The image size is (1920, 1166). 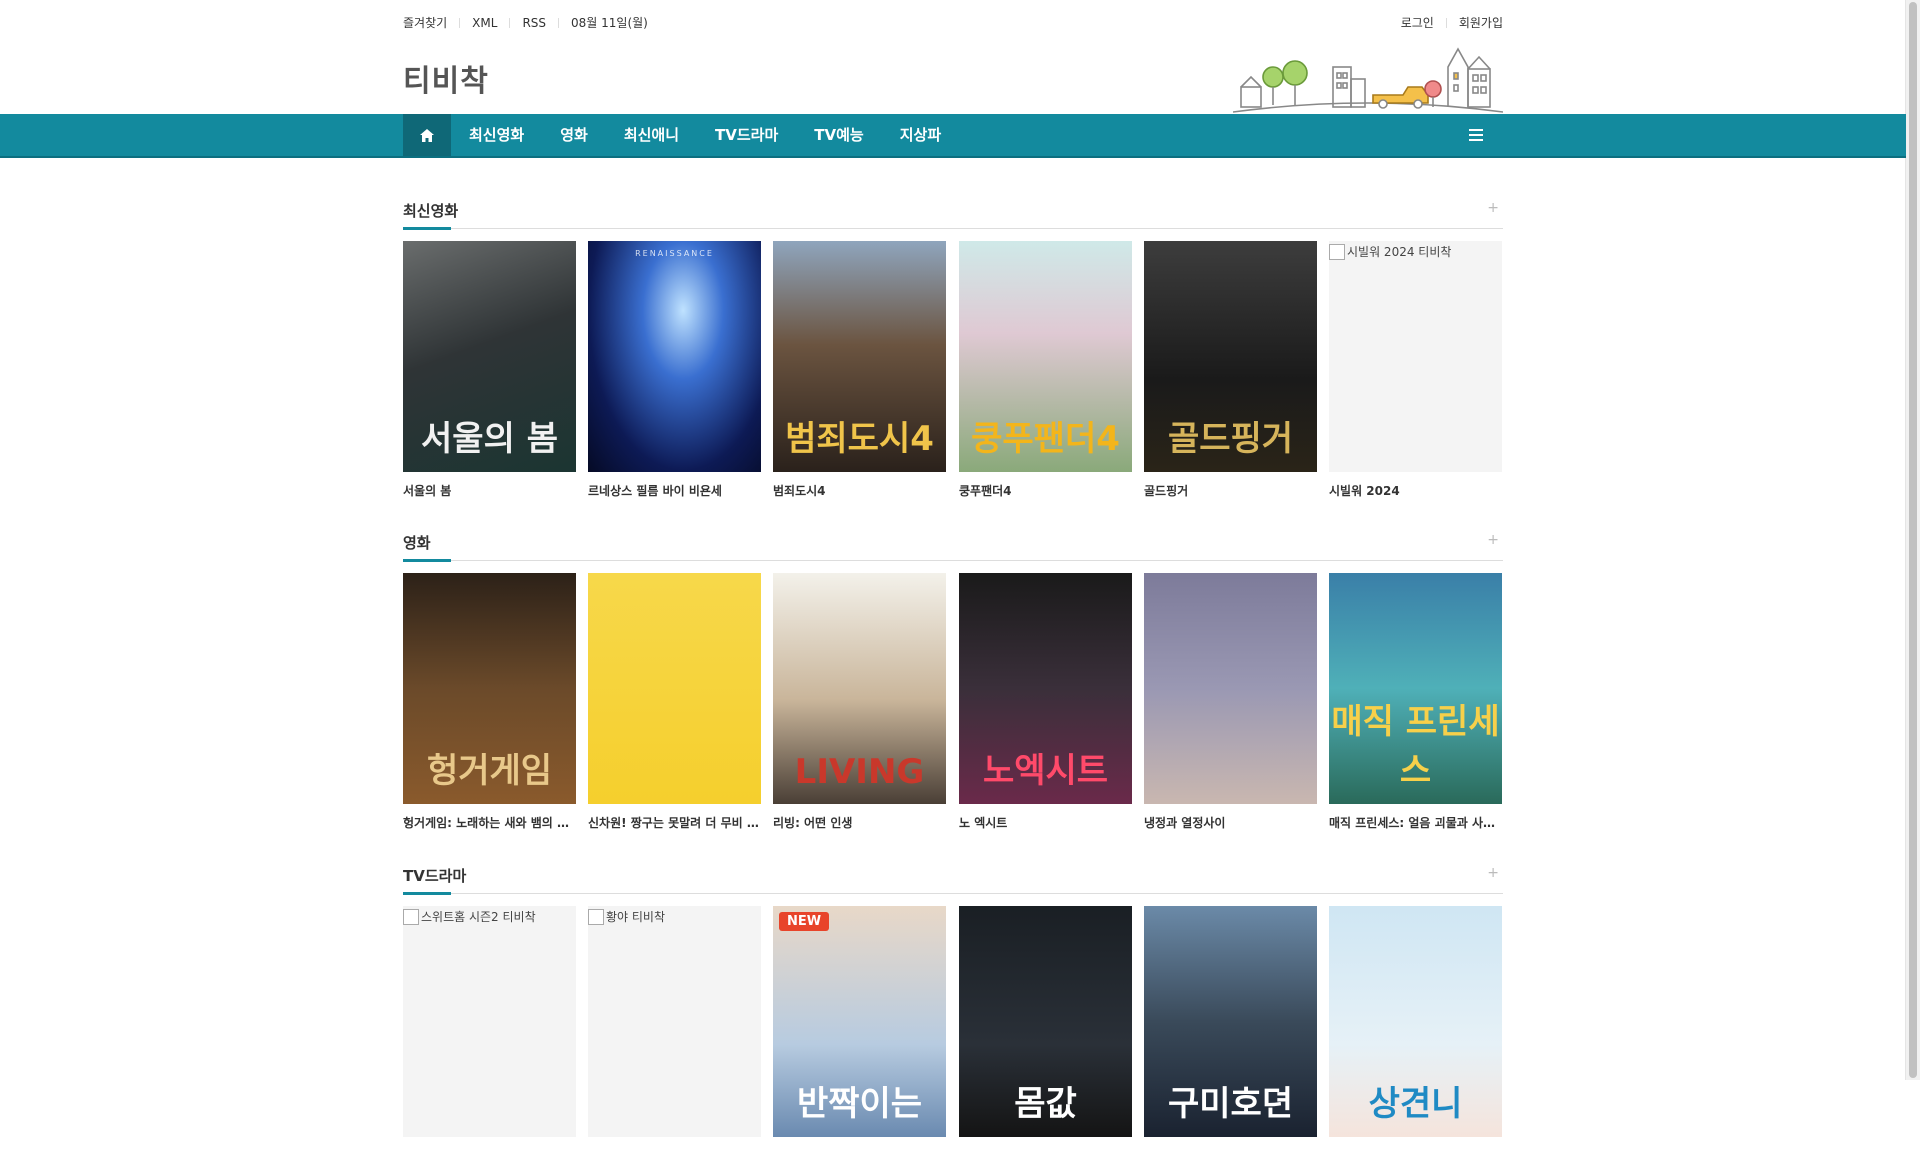 I want to click on section-title: TV드라마, so click(x=435, y=876).